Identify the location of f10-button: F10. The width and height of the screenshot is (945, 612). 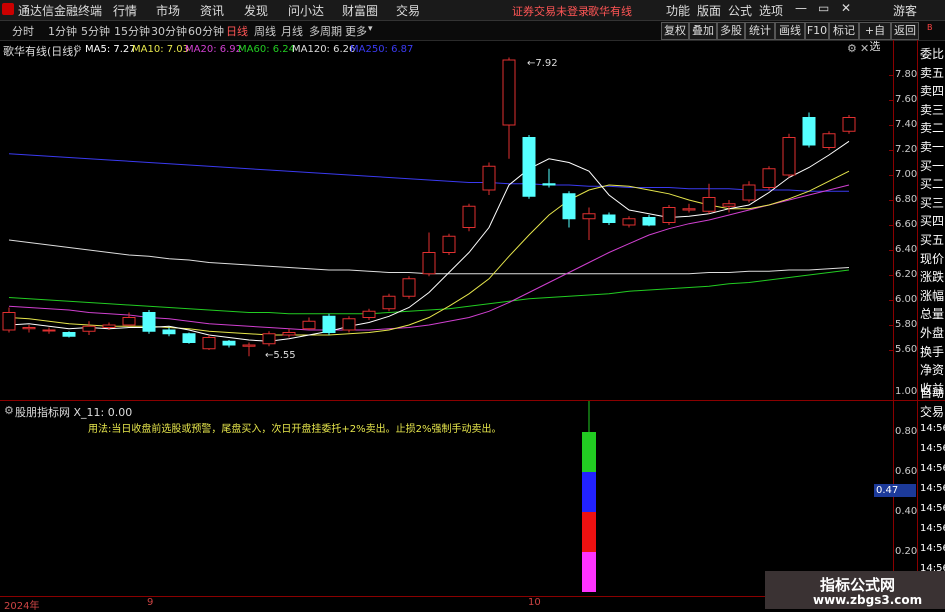
(817, 31).